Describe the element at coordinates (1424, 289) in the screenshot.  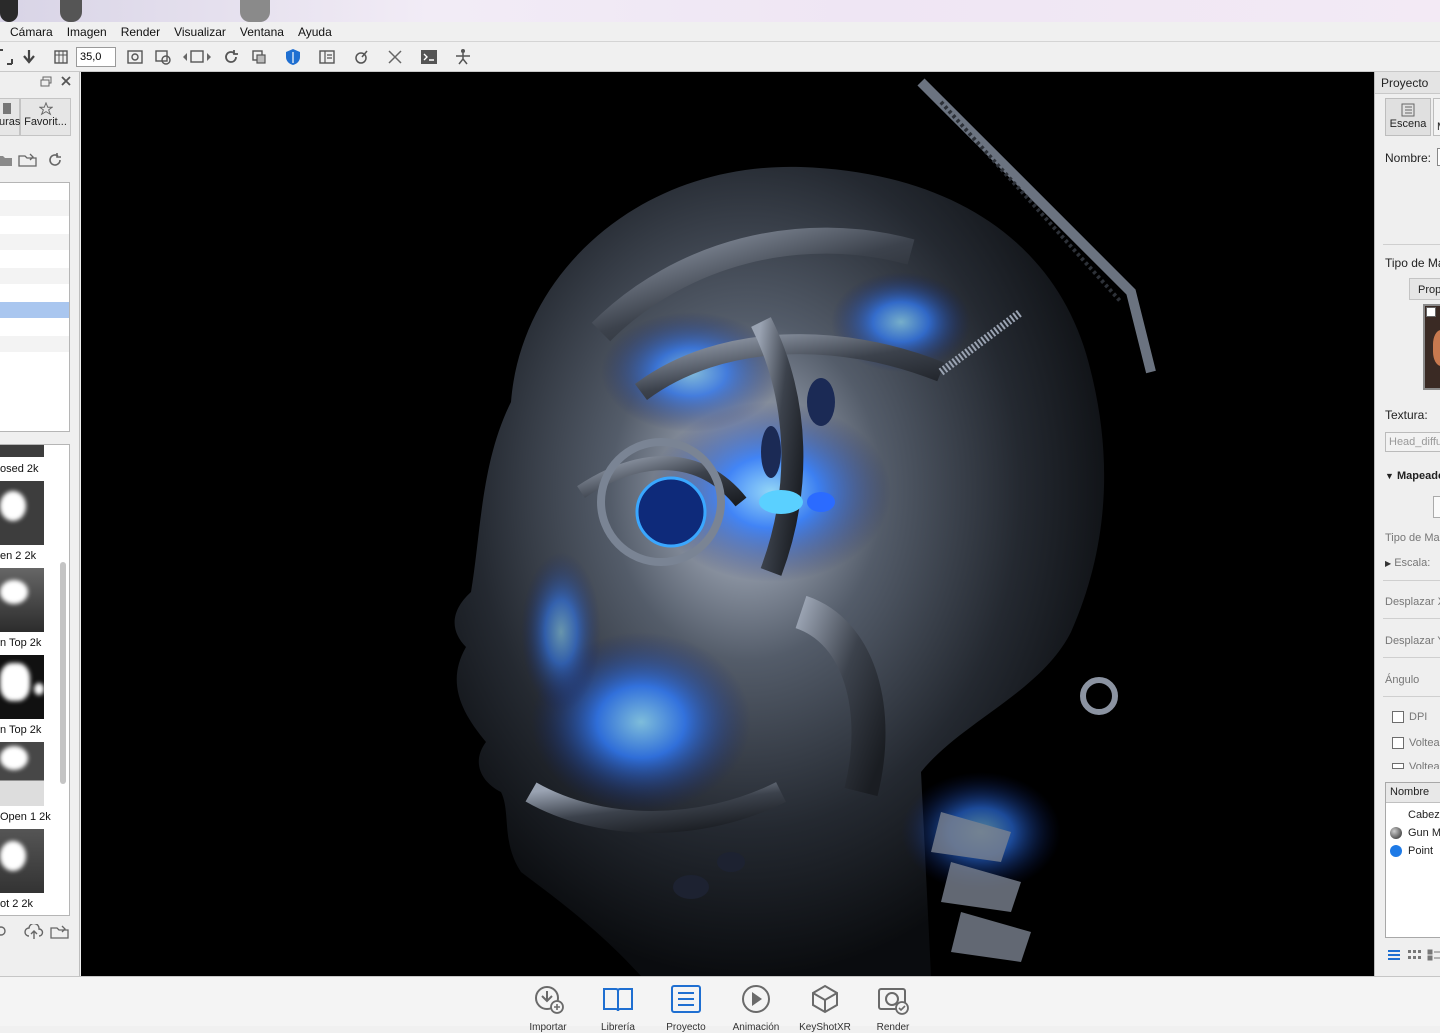
I see `tab-propiedades: Prop` at that location.